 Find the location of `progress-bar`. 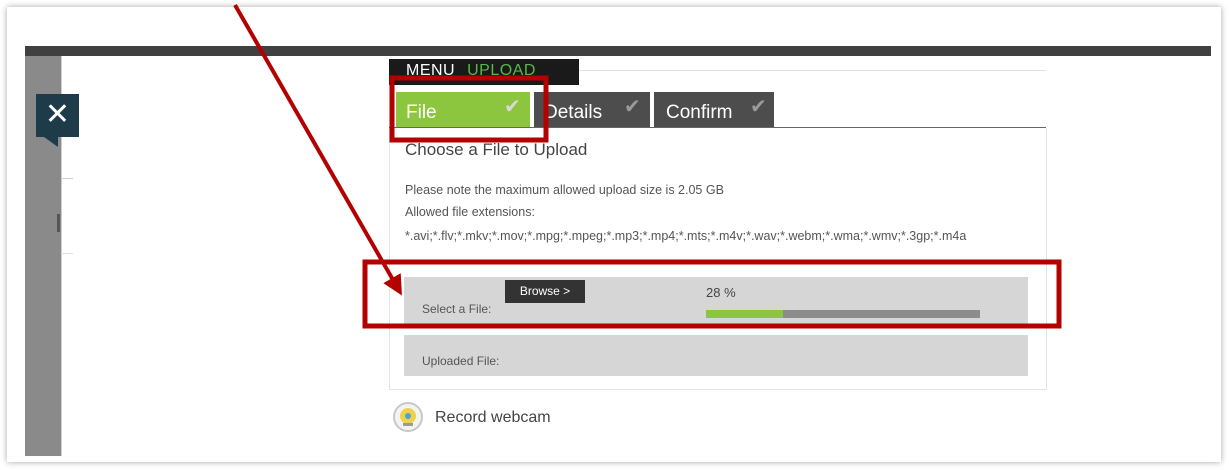

progress-bar is located at coordinates (843, 314).